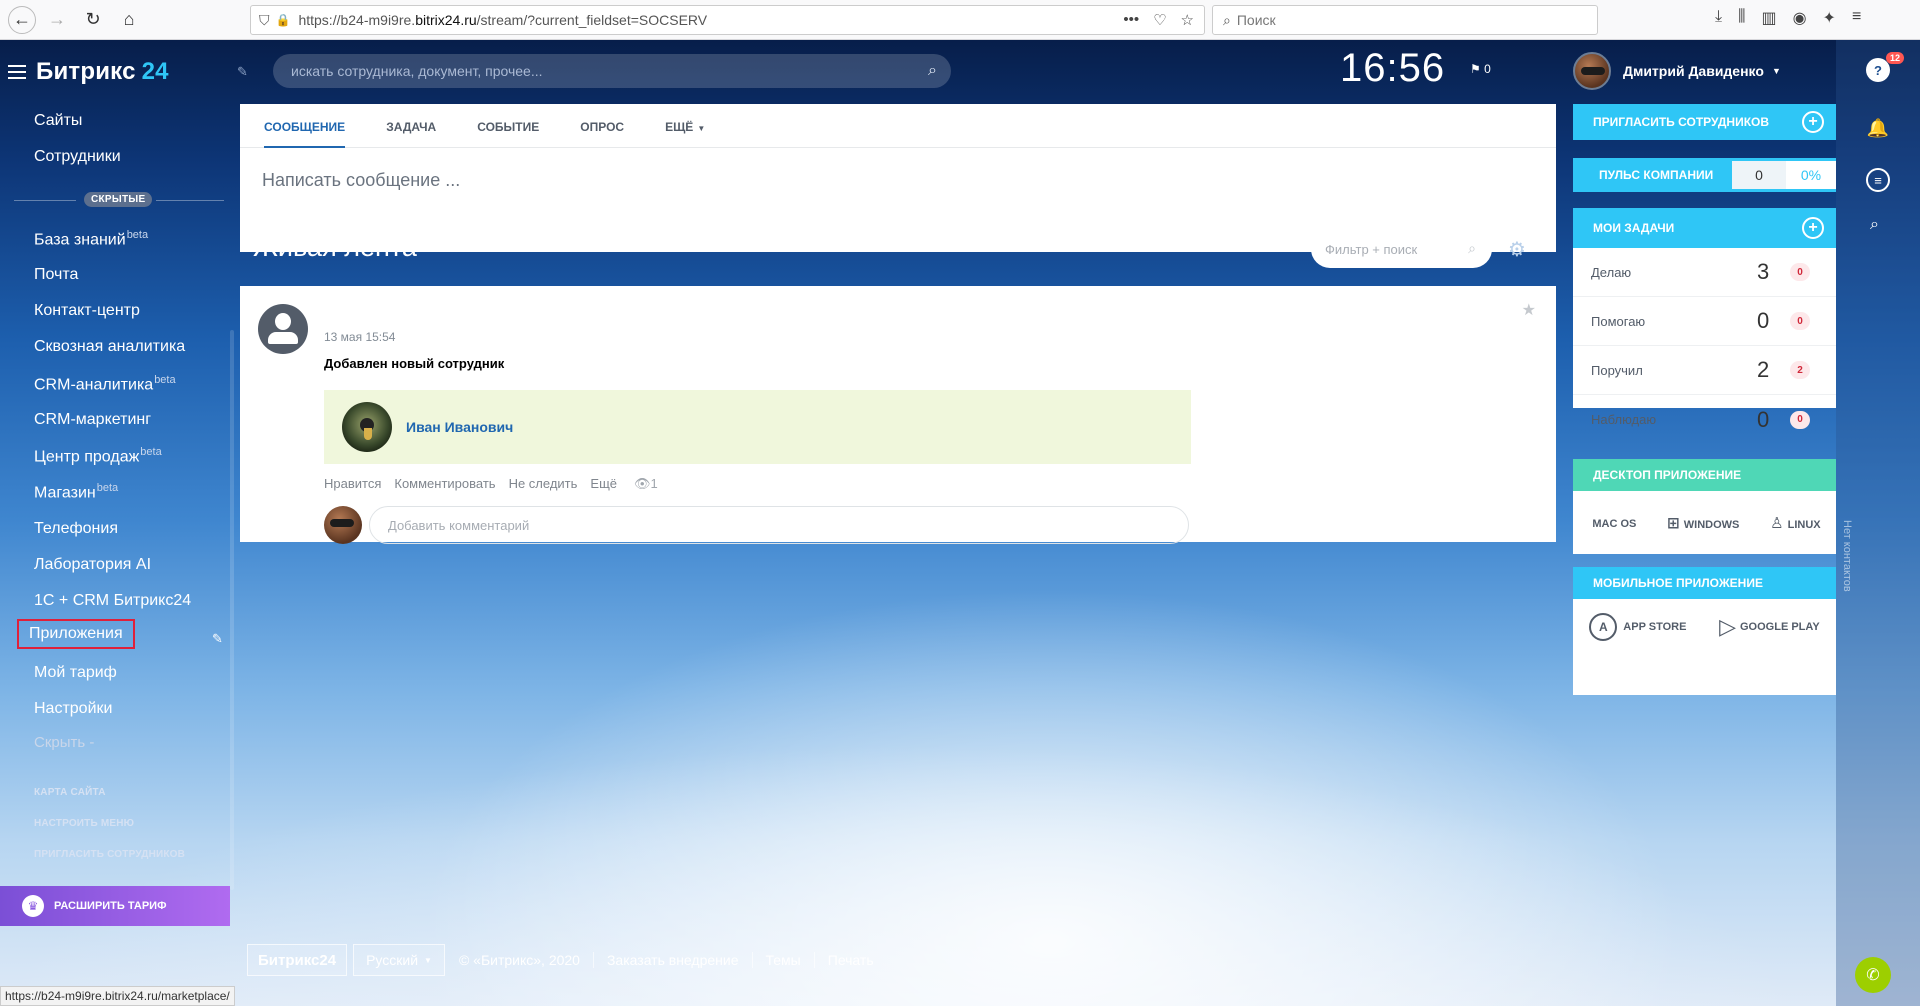 The height and width of the screenshot is (1006, 1920). I want to click on macos-link: MAC OS, so click(1612, 522).